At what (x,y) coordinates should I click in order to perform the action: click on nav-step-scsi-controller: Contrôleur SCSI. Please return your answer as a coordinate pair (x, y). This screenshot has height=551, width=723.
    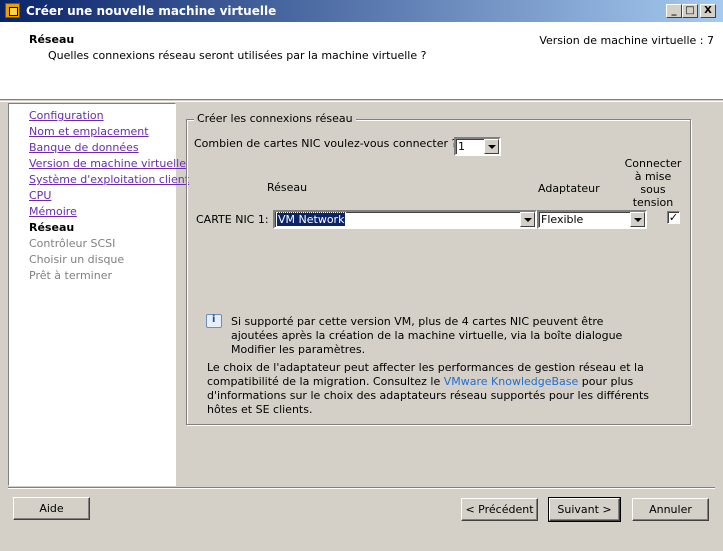
    Looking at the image, I should click on (72, 243).